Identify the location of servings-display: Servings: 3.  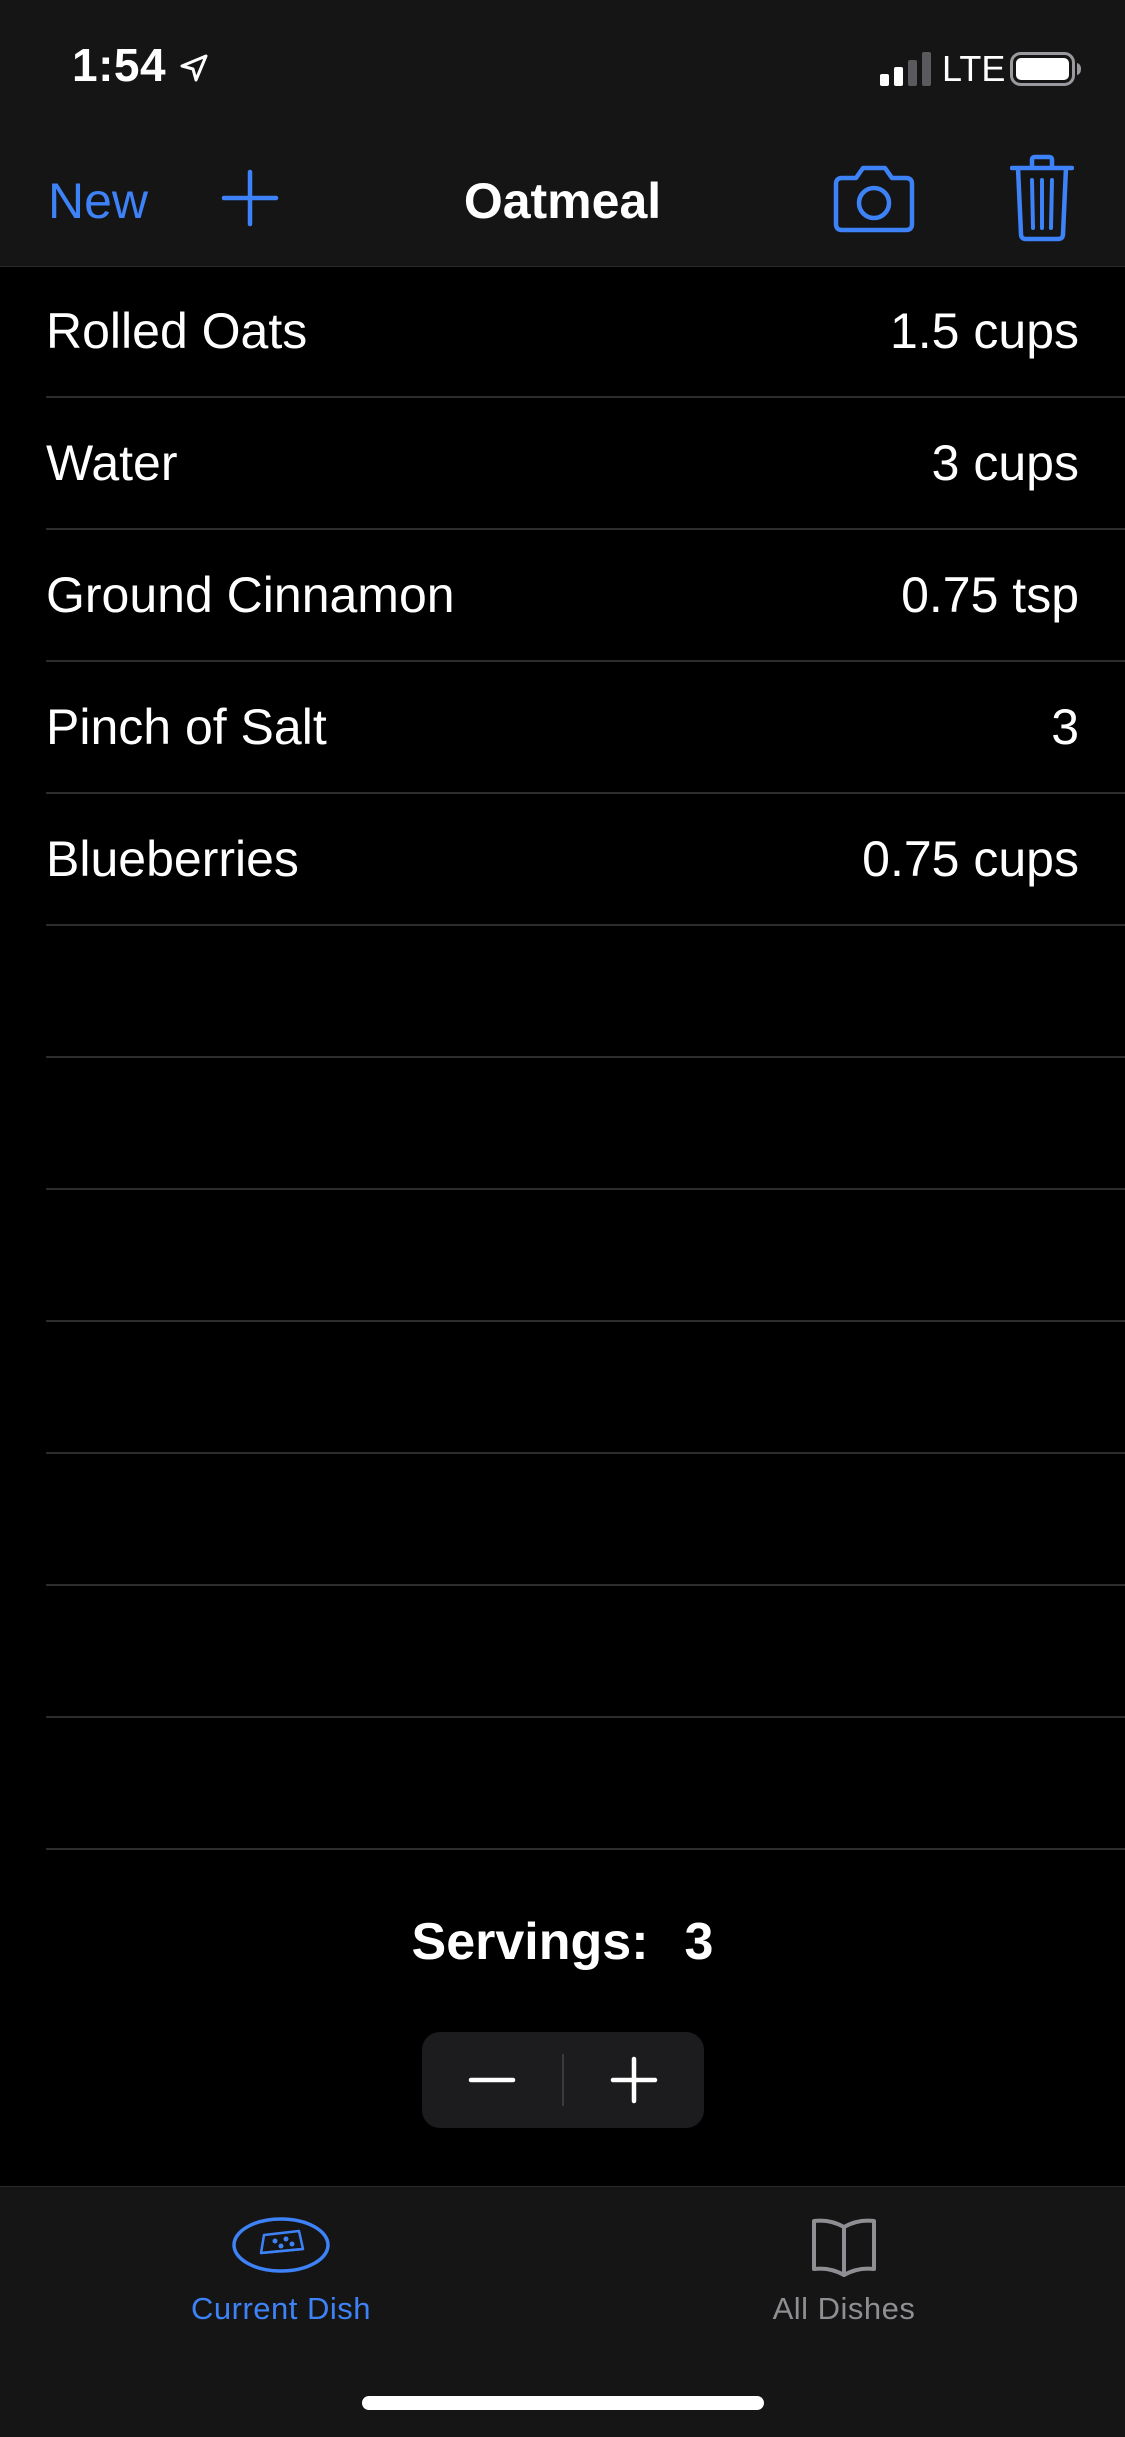
(562, 1942).